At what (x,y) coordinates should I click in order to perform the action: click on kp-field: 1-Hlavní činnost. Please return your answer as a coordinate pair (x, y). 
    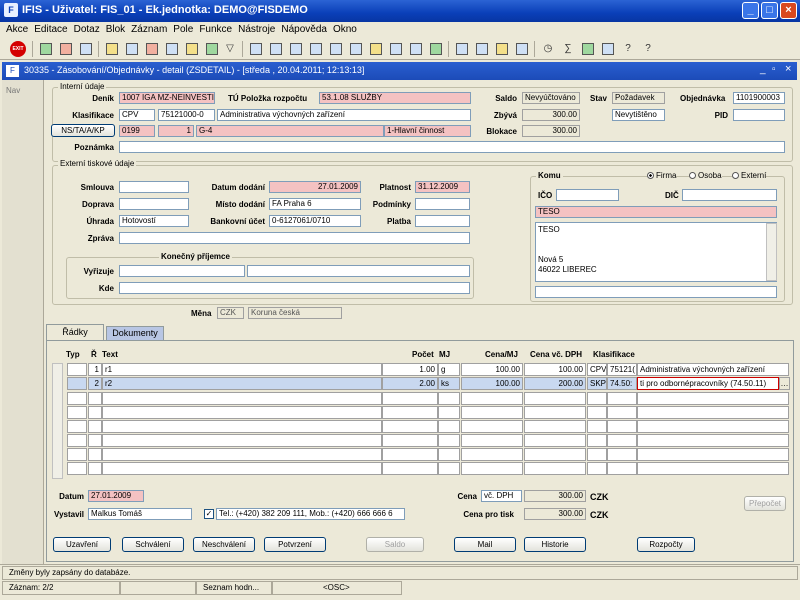
    Looking at the image, I should click on (427, 131).